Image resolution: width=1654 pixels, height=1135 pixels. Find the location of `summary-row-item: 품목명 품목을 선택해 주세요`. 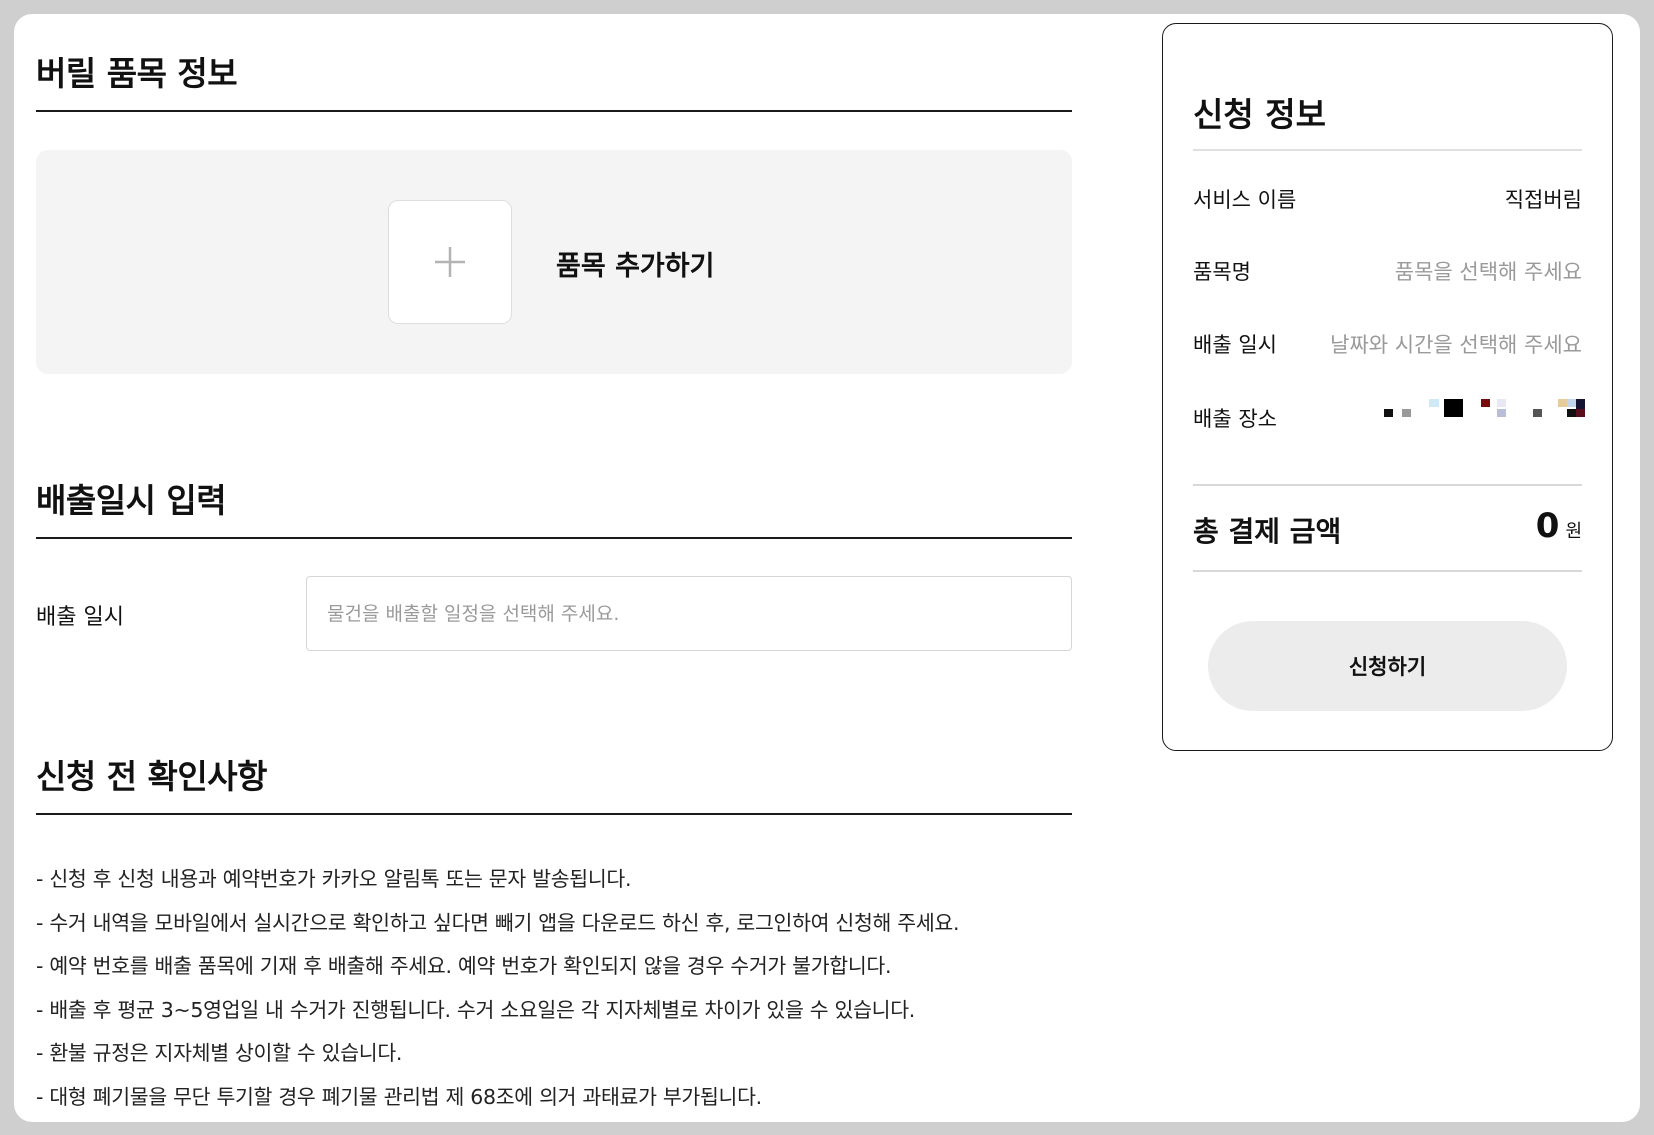

summary-row-item: 품목명 품목을 선택해 주세요 is located at coordinates (1387, 273).